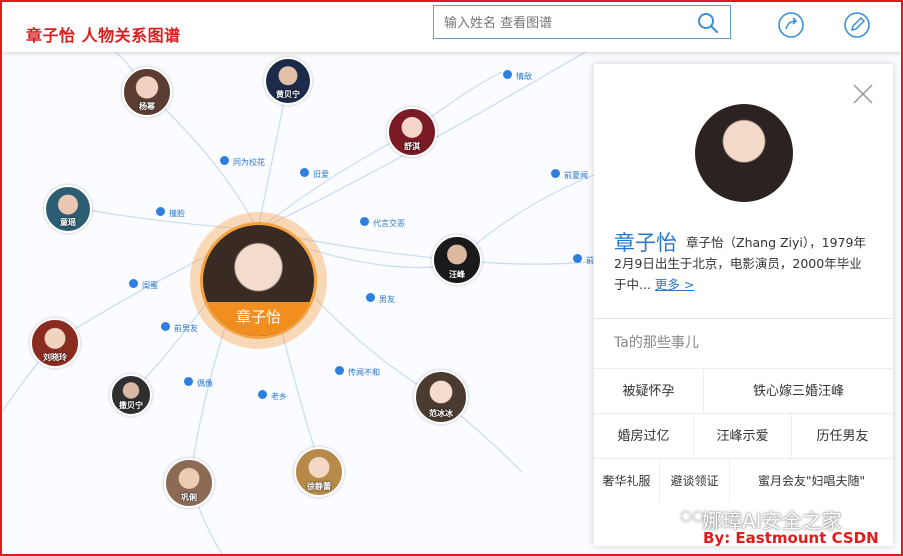  What do you see at coordinates (103, 35) in the screenshot?
I see `page-title: 章子怡 人物关系图谱` at bounding box center [103, 35].